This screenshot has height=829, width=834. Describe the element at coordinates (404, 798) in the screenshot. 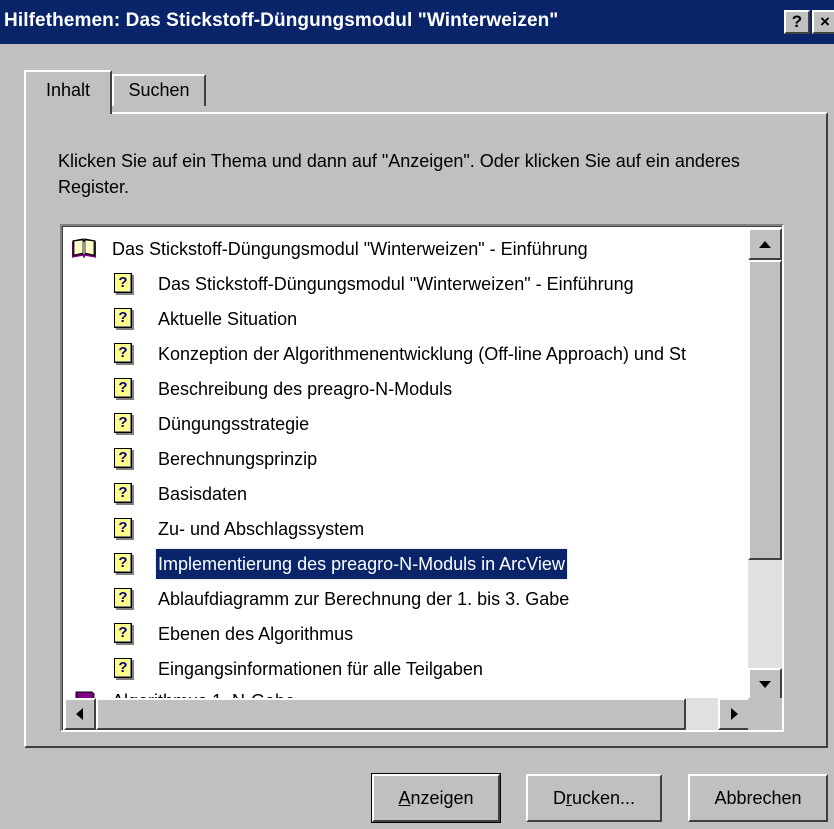

I see `mnemonic-letter: A` at that location.